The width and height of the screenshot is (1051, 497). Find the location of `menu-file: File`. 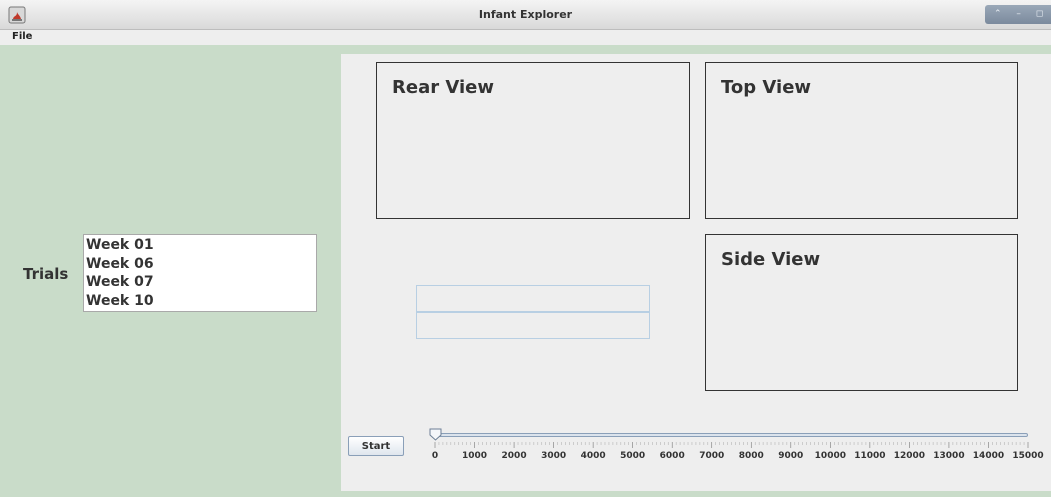

menu-file: File is located at coordinates (22, 36).